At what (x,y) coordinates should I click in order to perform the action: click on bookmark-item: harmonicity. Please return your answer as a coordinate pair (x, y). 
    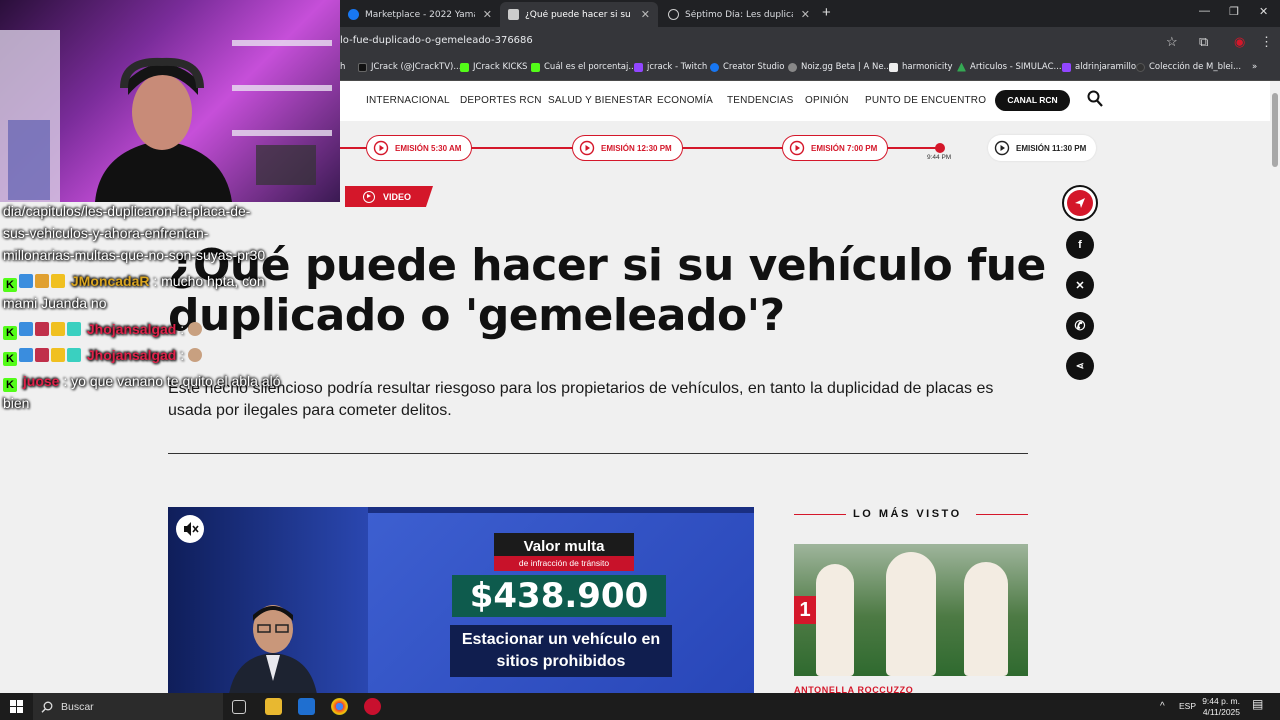
    Looking at the image, I should click on (921, 67).